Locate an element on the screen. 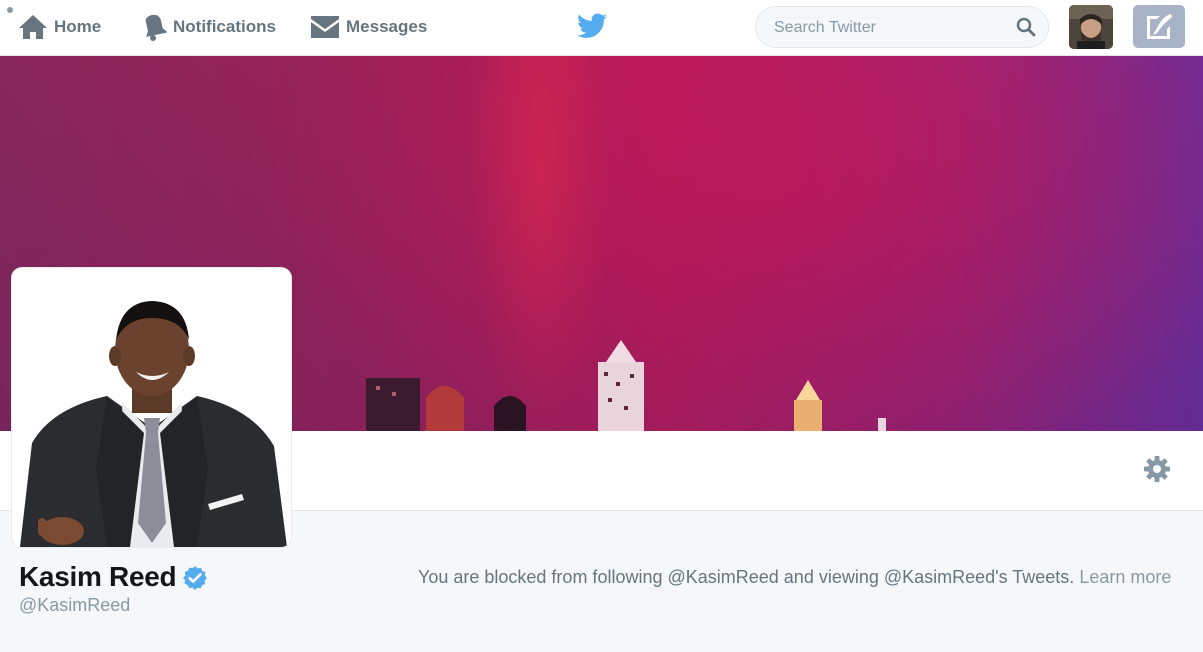  profile-avatar-image is located at coordinates (151, 407).